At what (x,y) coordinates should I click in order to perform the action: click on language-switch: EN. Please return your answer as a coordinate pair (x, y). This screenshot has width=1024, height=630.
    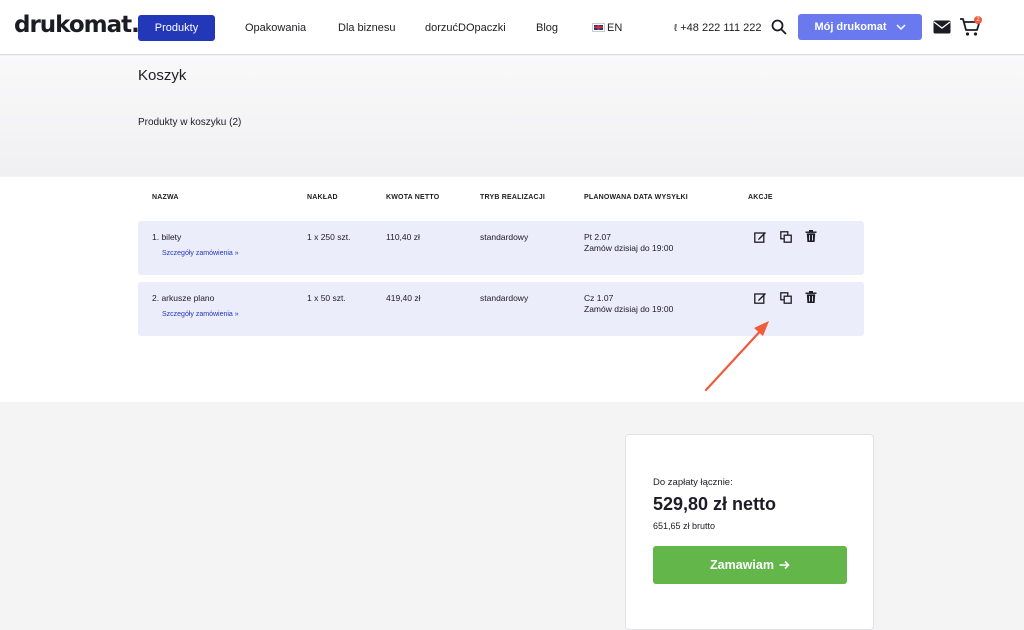
    Looking at the image, I should click on (607, 28).